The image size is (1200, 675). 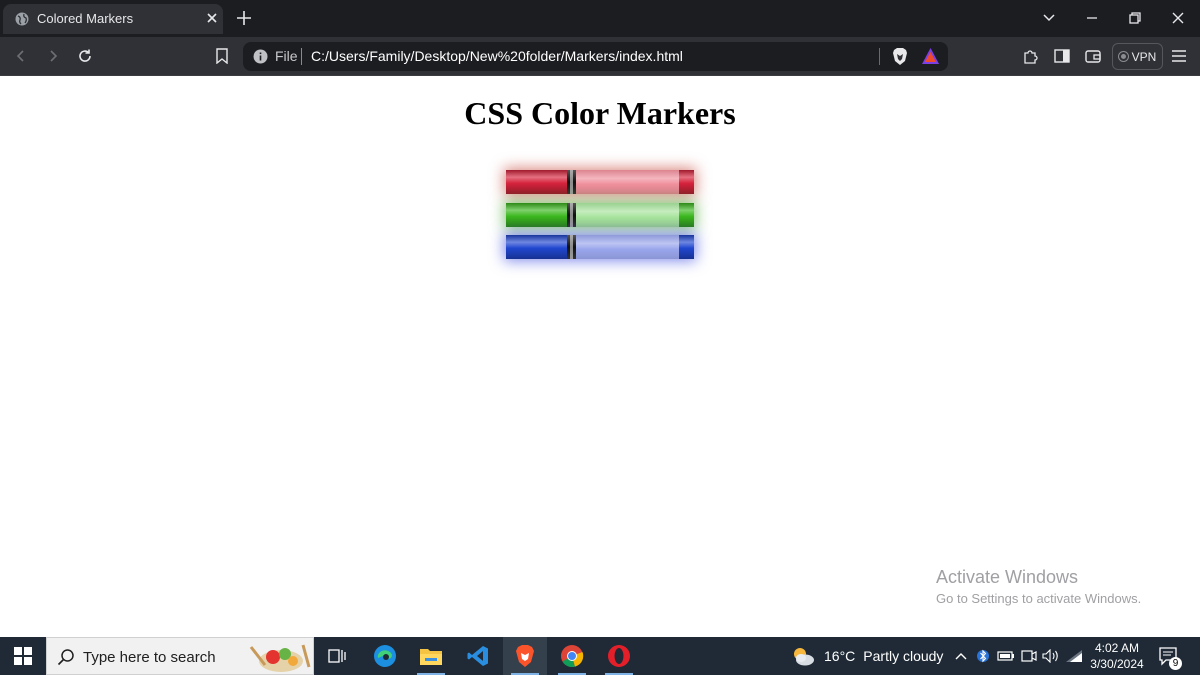 I want to click on weather-condition: Partly cloudy, so click(x=903, y=656).